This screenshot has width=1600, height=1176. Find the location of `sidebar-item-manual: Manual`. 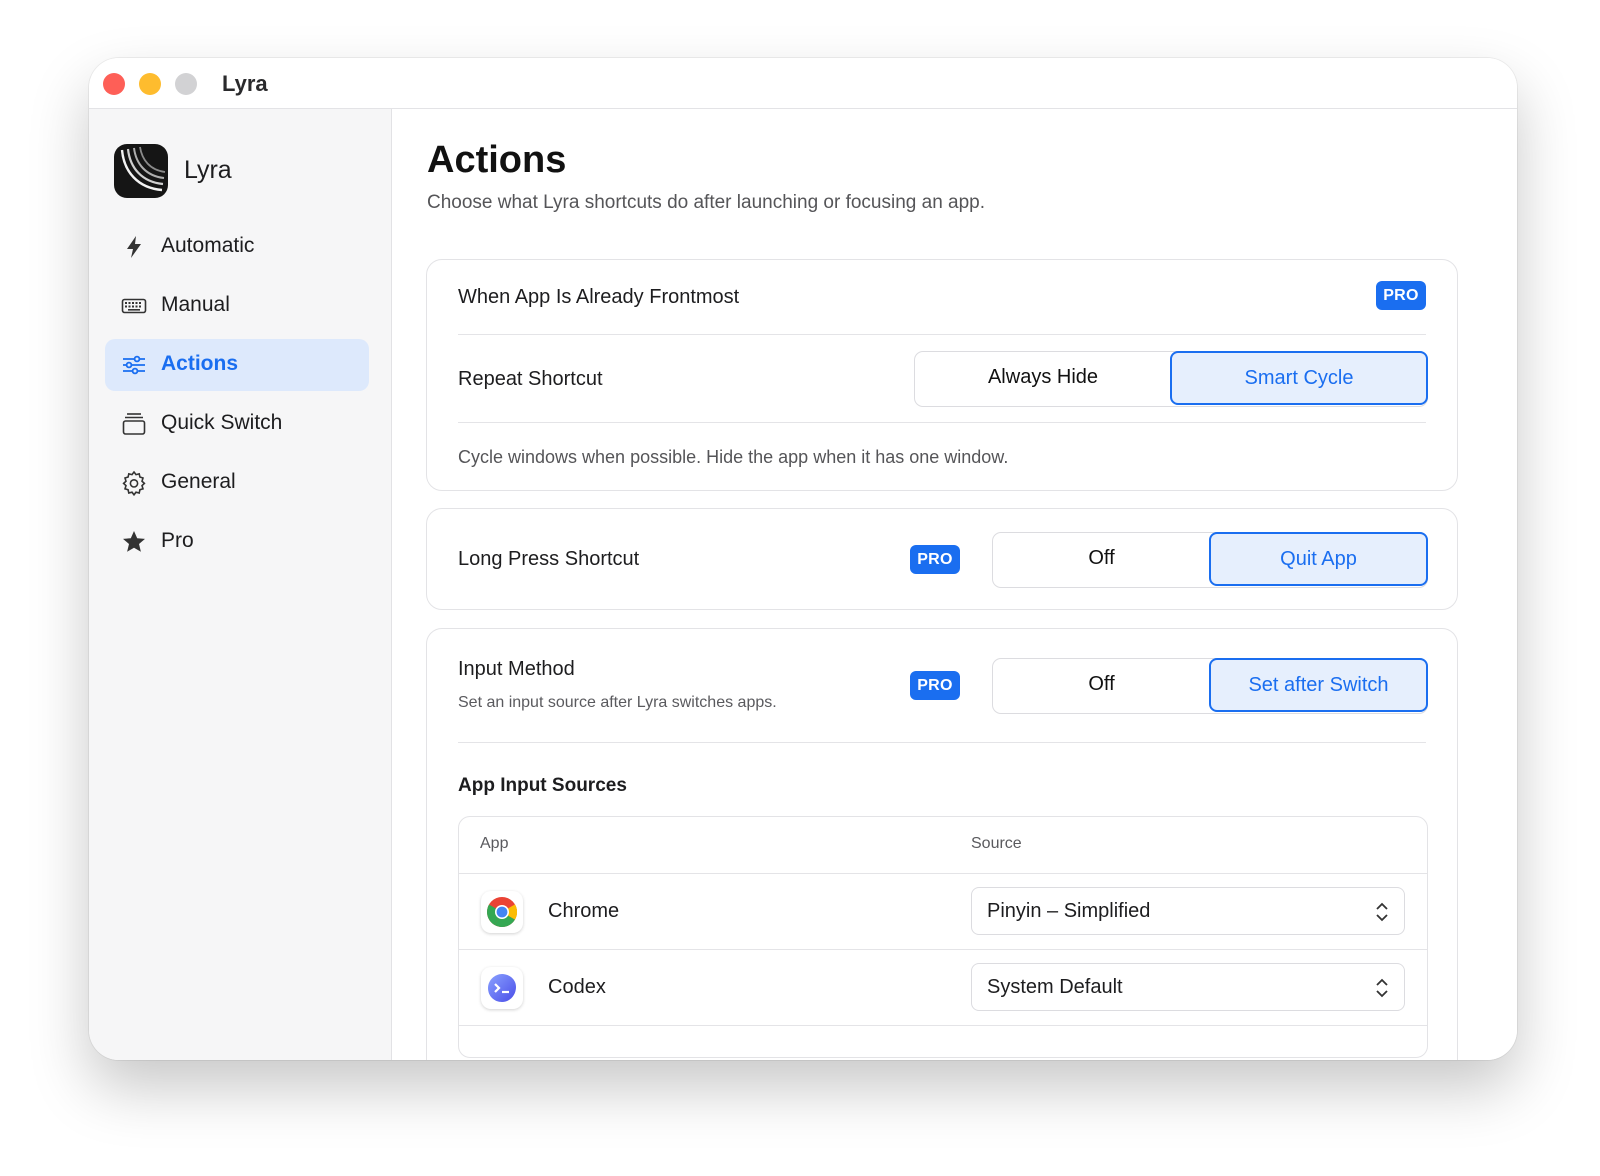

sidebar-item-manual: Manual is located at coordinates (237, 306).